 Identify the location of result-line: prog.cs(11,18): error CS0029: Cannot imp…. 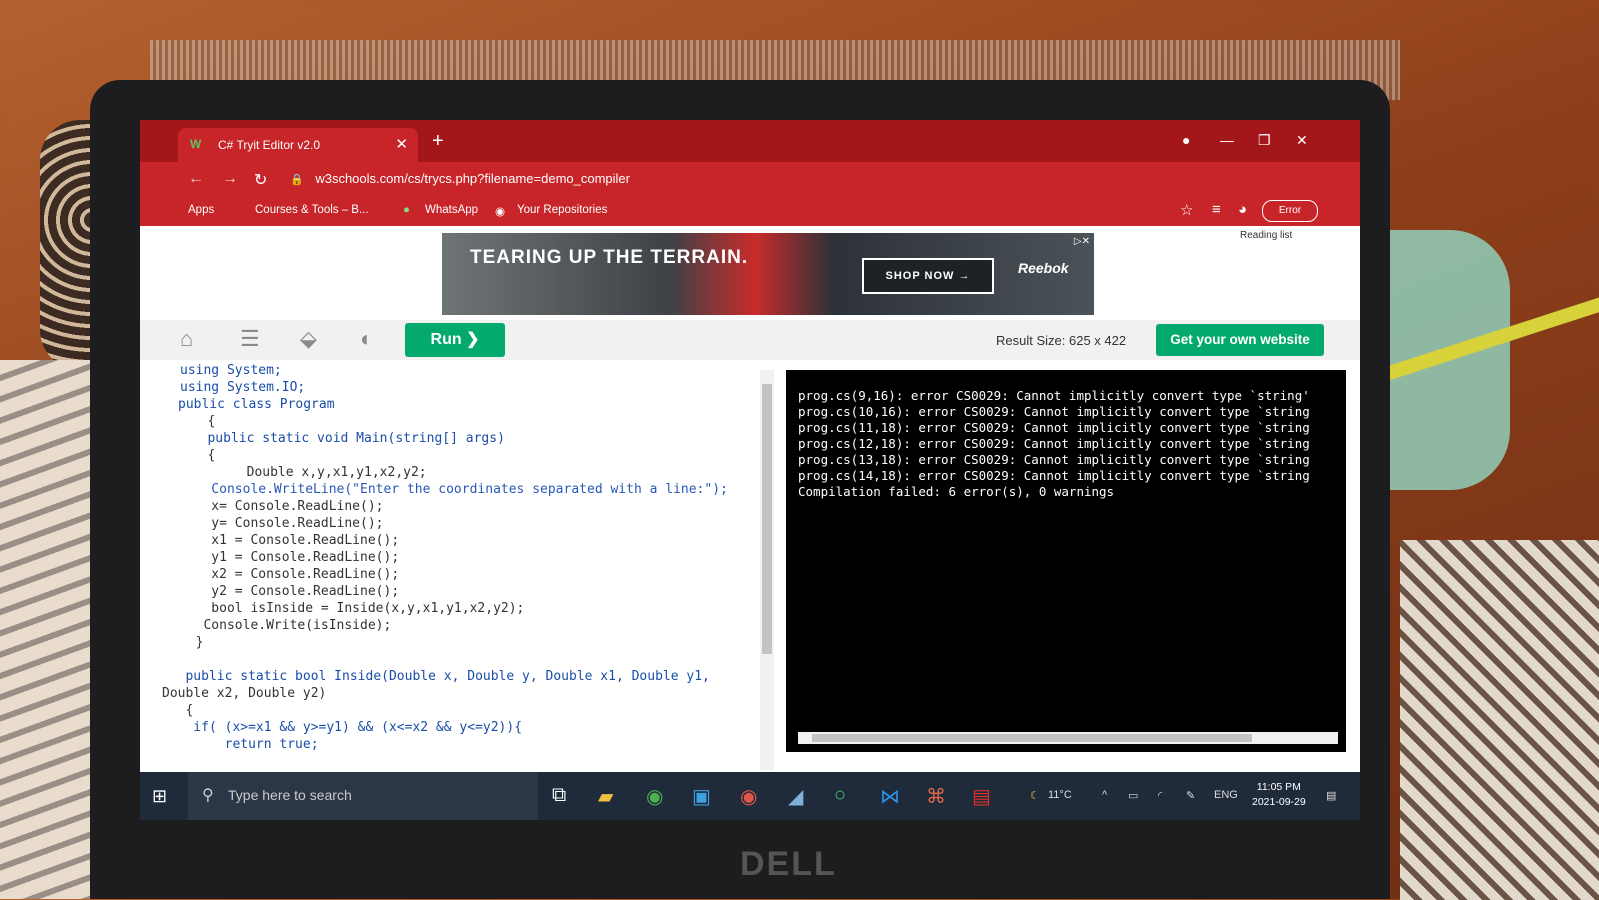
(1054, 427).